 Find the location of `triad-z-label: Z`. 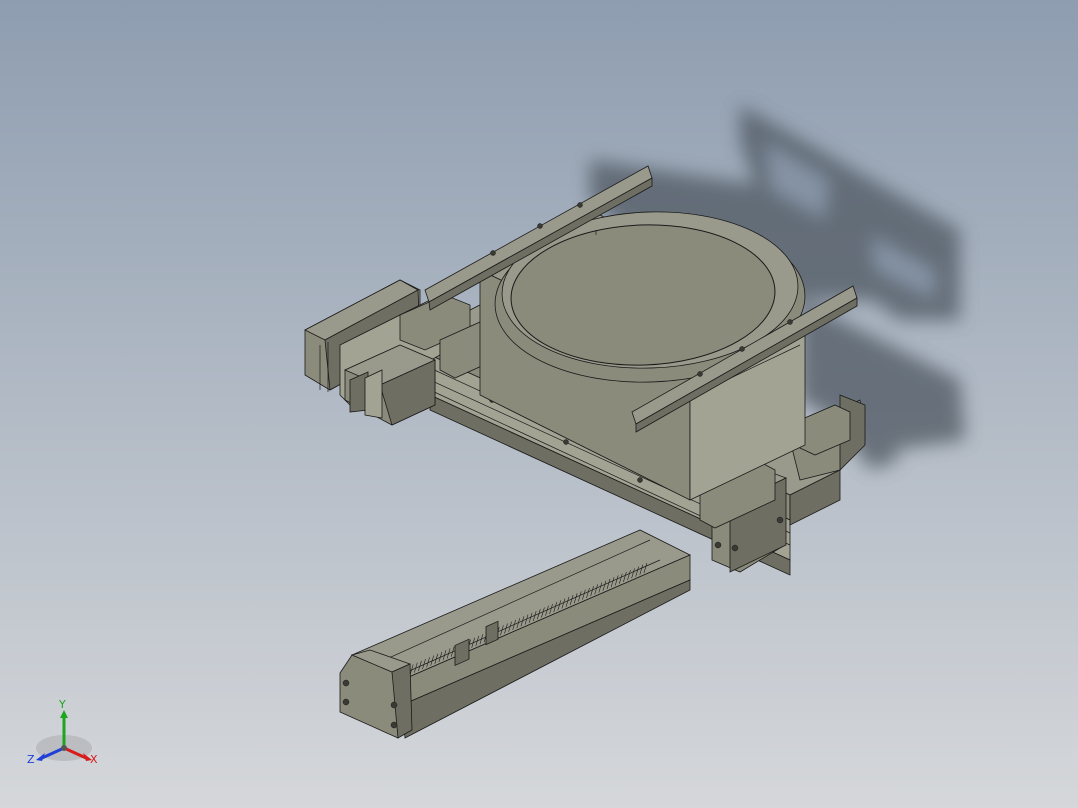

triad-z-label: Z is located at coordinates (31, 759).